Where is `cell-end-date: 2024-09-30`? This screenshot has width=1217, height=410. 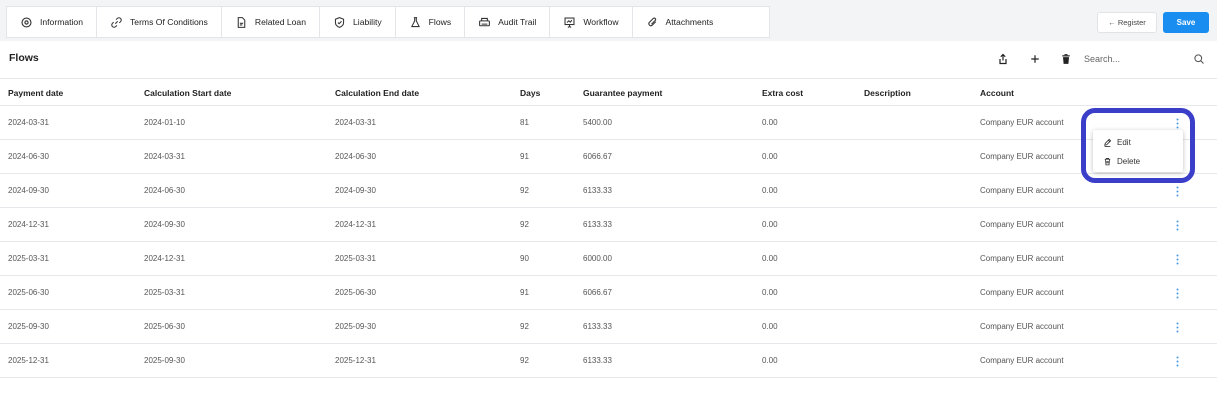 cell-end-date: 2024-09-30 is located at coordinates (355, 190).